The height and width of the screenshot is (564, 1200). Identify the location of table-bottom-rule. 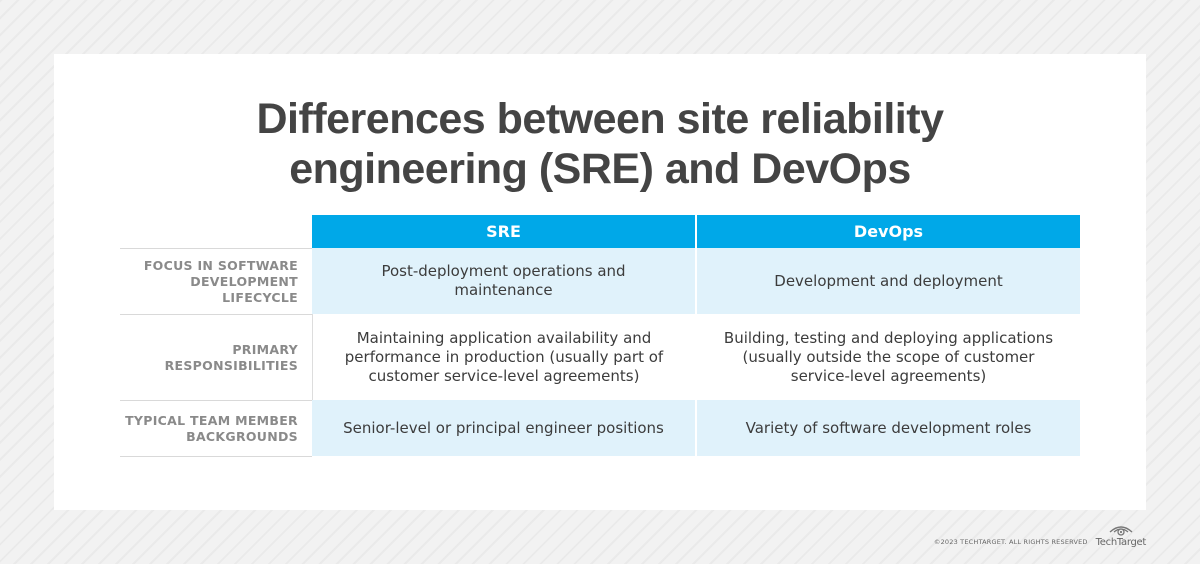
(216, 456).